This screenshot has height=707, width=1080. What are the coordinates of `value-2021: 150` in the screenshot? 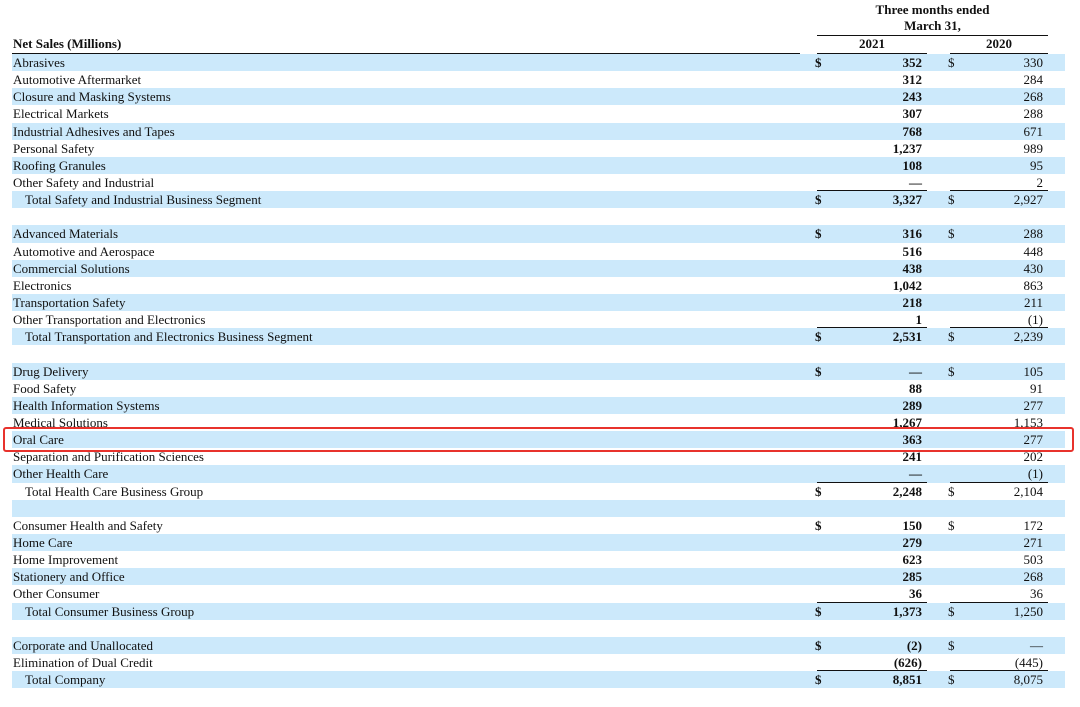 It's located at (912, 525).